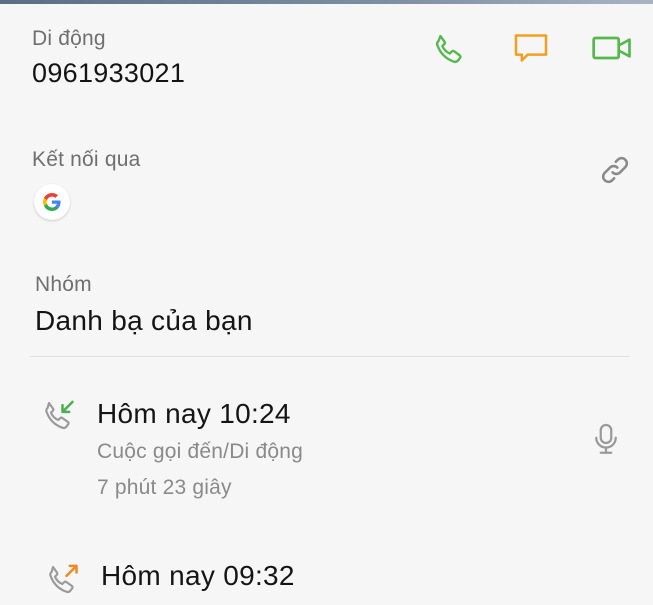 The width and height of the screenshot is (653, 605). I want to click on message-button, so click(531, 48).